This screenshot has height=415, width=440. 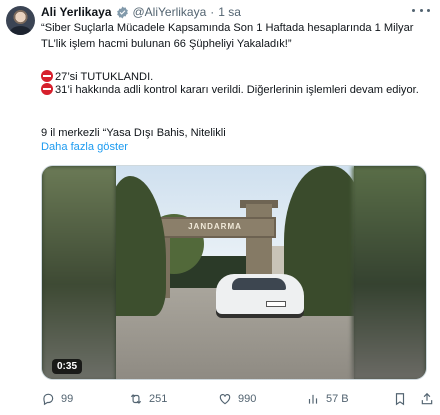 I want to click on reply-count: 99, so click(x=67, y=399).